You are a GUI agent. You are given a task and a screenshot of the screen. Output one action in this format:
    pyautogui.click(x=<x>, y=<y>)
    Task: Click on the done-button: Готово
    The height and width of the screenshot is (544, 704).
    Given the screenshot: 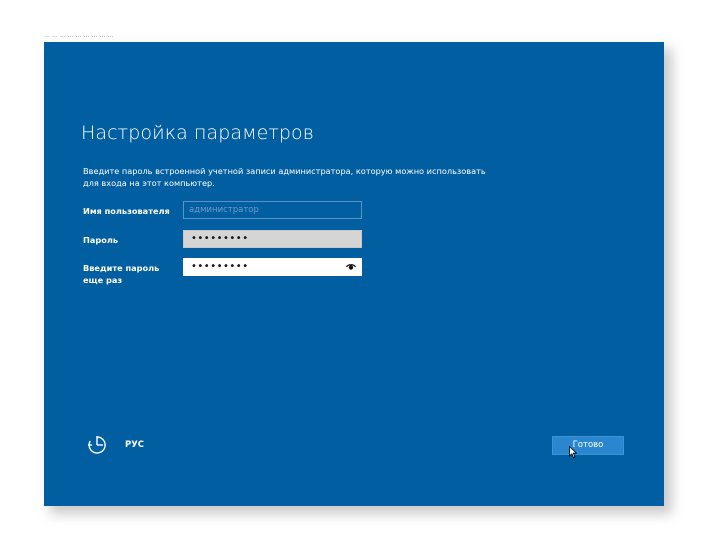 What is the action you would take?
    pyautogui.click(x=588, y=445)
    